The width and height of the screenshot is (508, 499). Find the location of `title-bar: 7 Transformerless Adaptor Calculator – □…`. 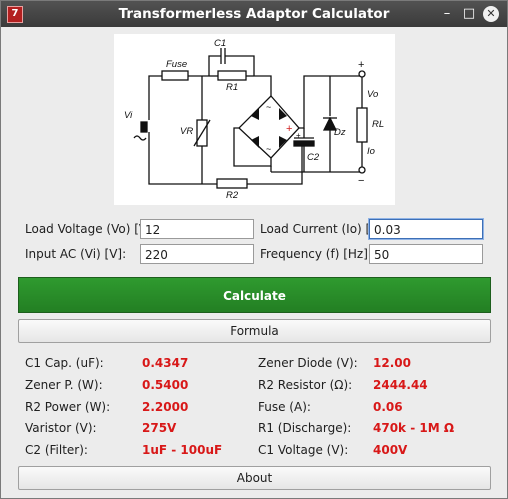

title-bar: 7 Transformerless Adaptor Calculator – □… is located at coordinates (254, 14).